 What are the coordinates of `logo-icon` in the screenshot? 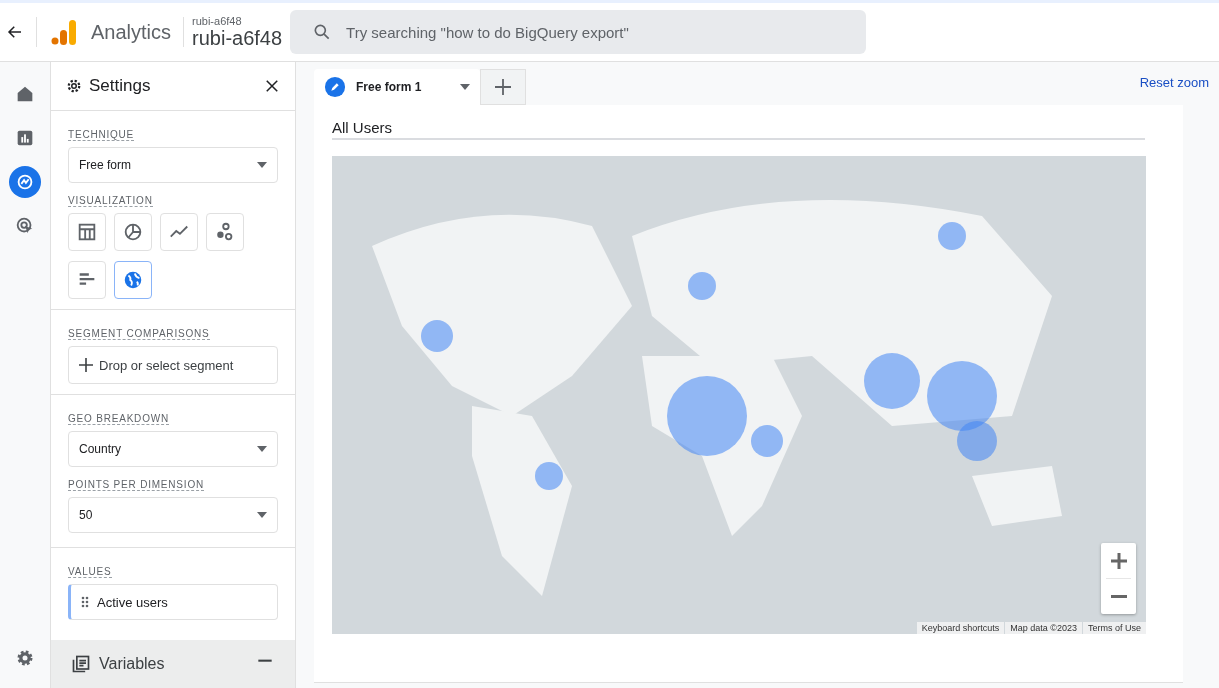 It's located at (64, 32).